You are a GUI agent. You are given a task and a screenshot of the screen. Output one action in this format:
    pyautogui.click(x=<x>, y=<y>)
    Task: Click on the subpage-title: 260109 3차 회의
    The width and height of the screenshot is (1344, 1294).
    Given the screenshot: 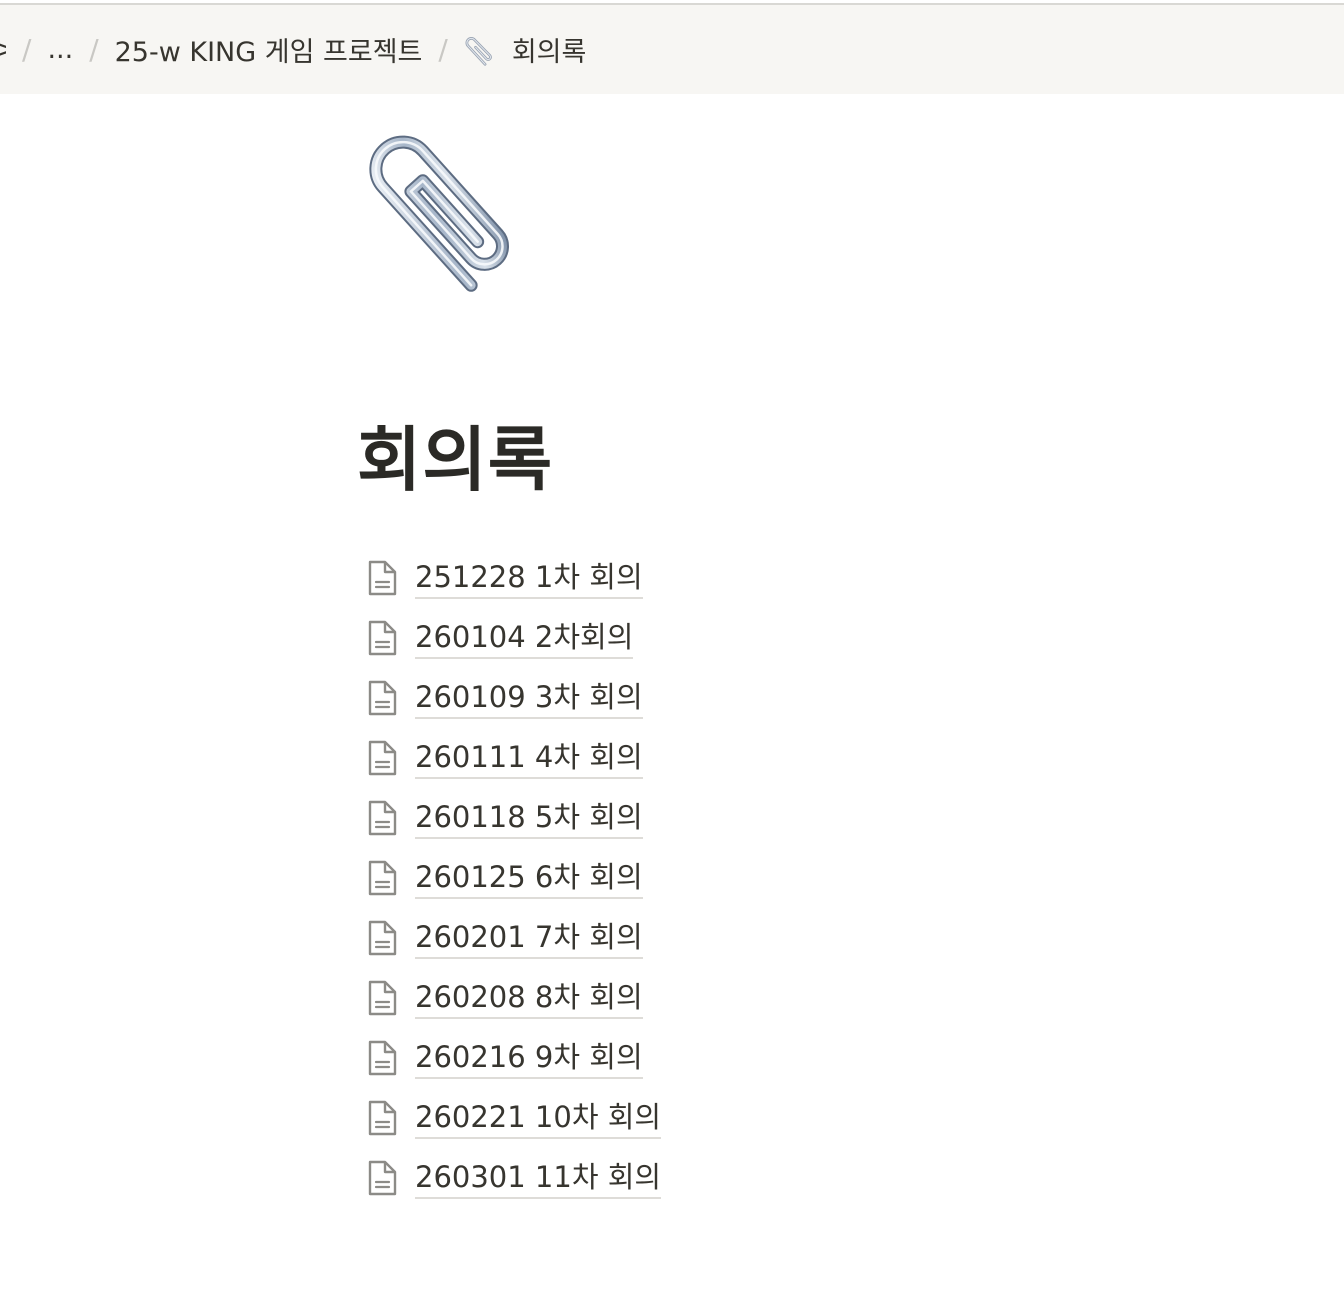 What is the action you would take?
    pyautogui.click(x=529, y=698)
    